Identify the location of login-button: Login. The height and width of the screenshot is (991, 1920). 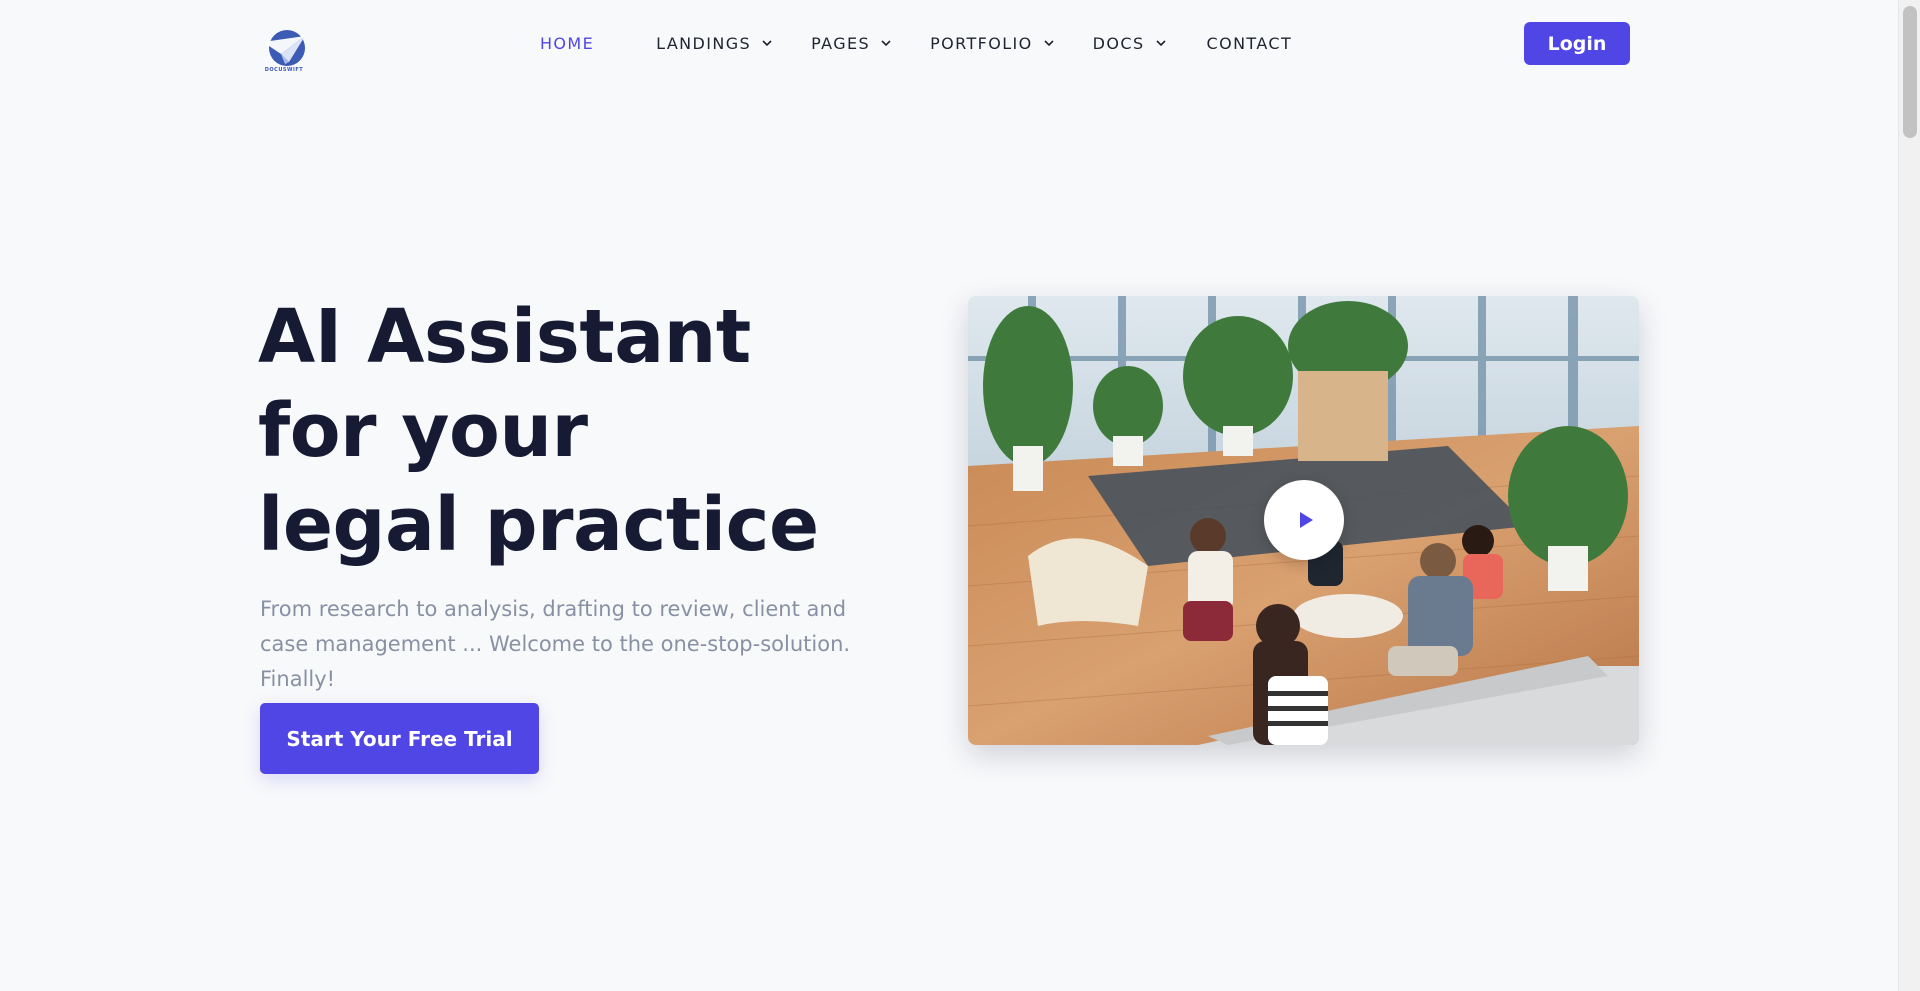
(1577, 43).